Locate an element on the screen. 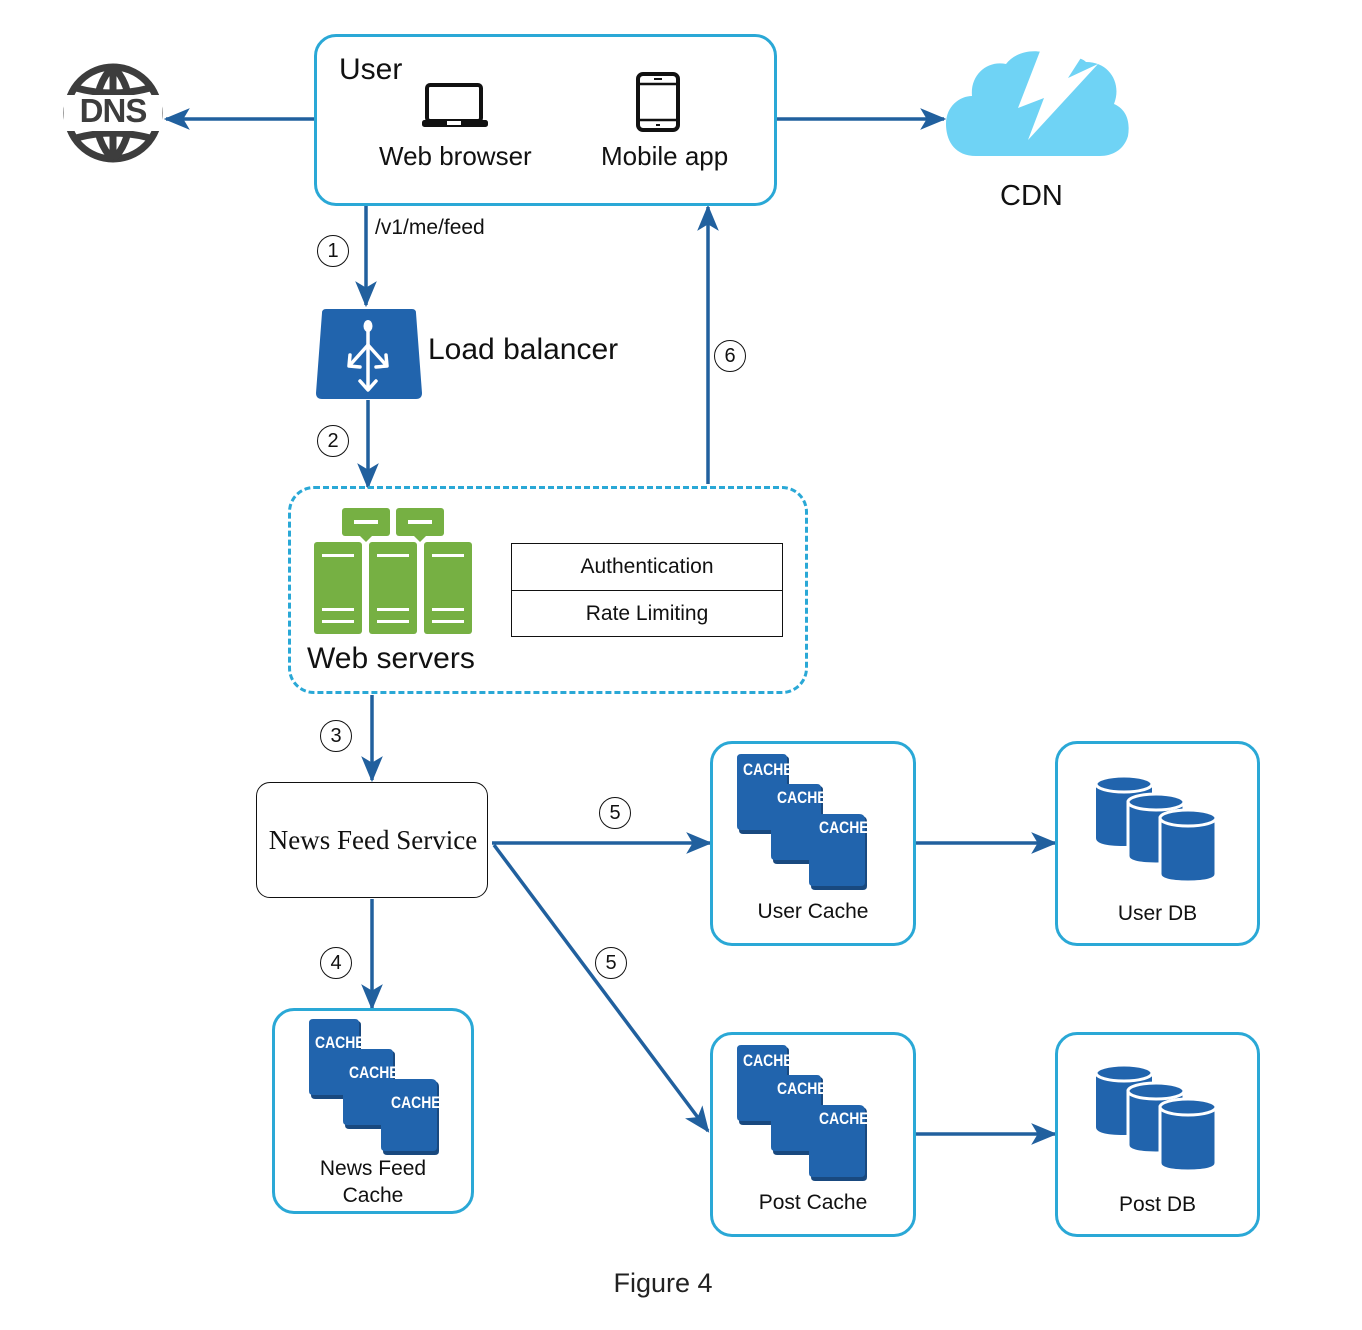  news-feed-service-label: News Feed Service is located at coordinates (373, 840).